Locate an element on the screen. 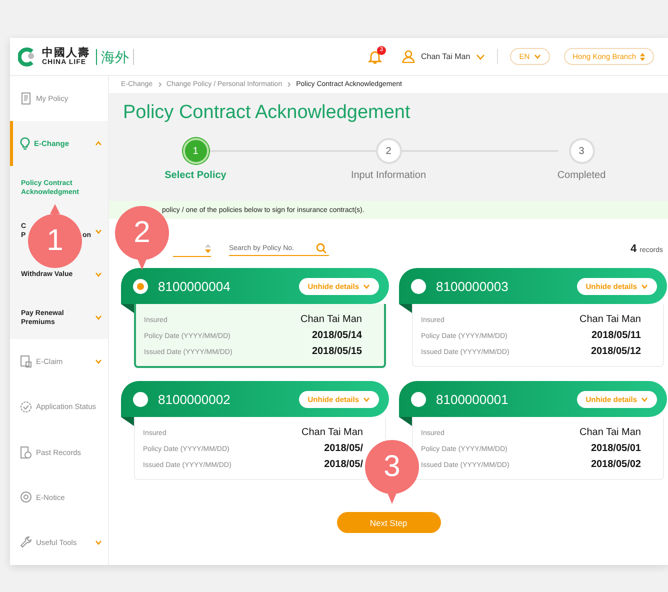 This screenshot has width=668, height=592. step-number: 1 is located at coordinates (195, 151).